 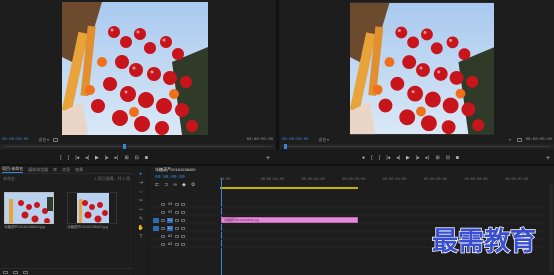 I want to click on ruler-tick-label: 00:00:03:00, so click(x=354, y=180).